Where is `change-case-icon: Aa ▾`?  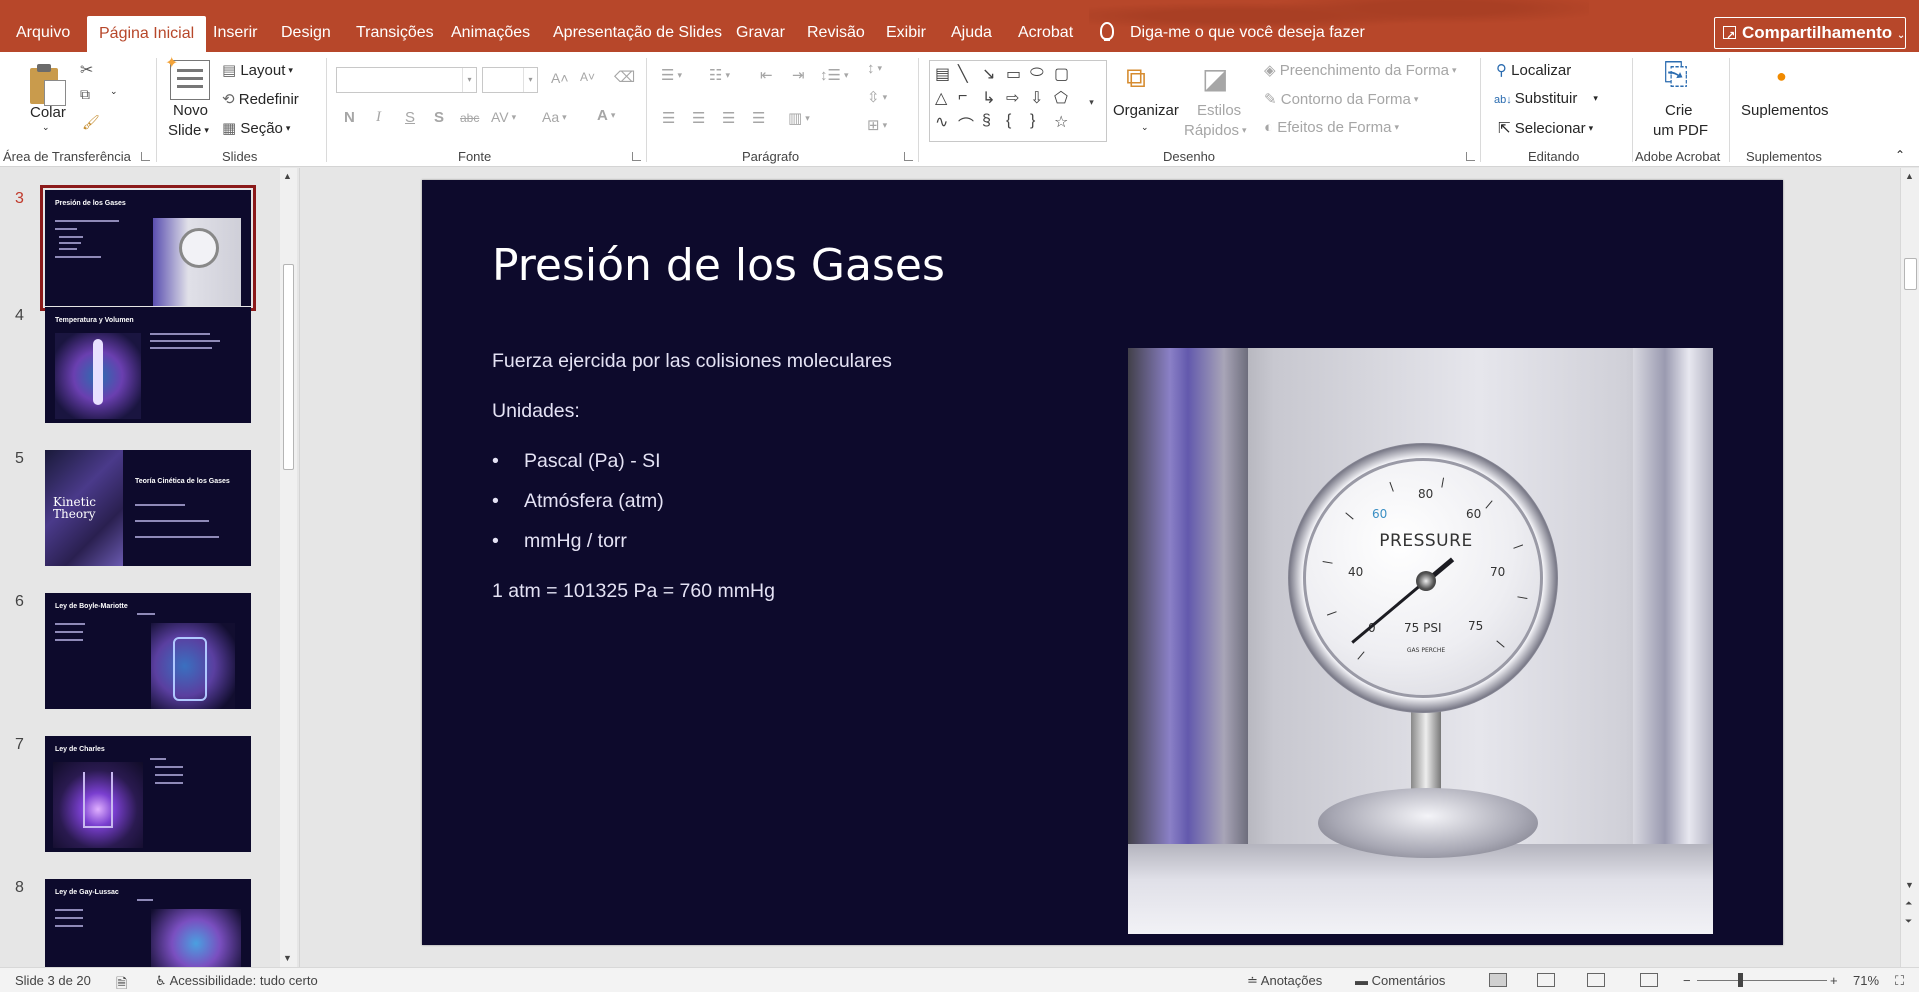
change-case-icon: Aa ▾ is located at coordinates (554, 117).